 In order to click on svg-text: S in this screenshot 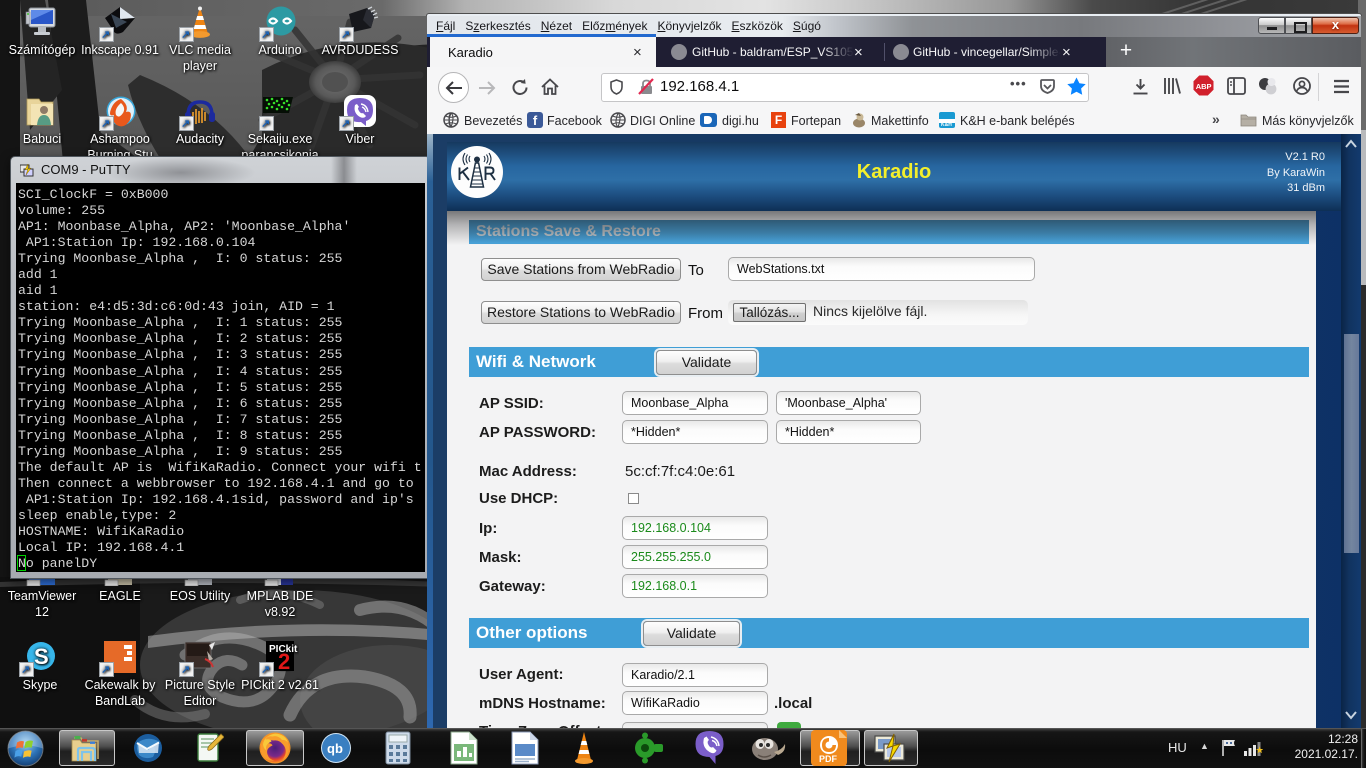, I will do `click(41, 656)`.